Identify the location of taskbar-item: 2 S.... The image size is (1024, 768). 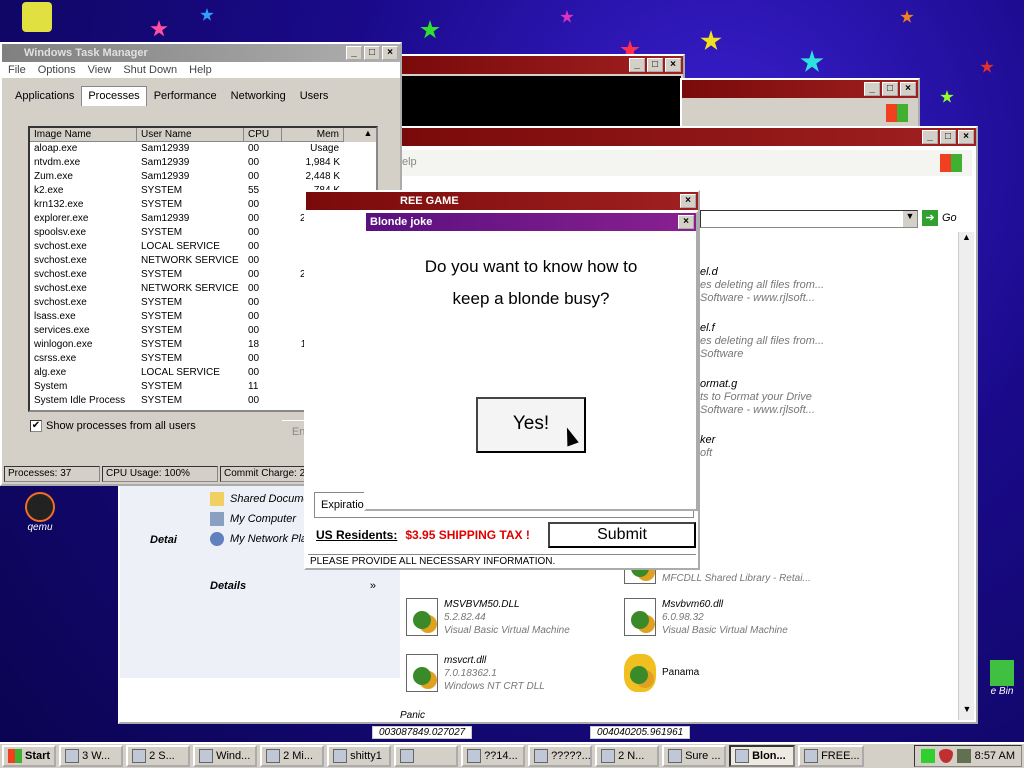
(158, 756).